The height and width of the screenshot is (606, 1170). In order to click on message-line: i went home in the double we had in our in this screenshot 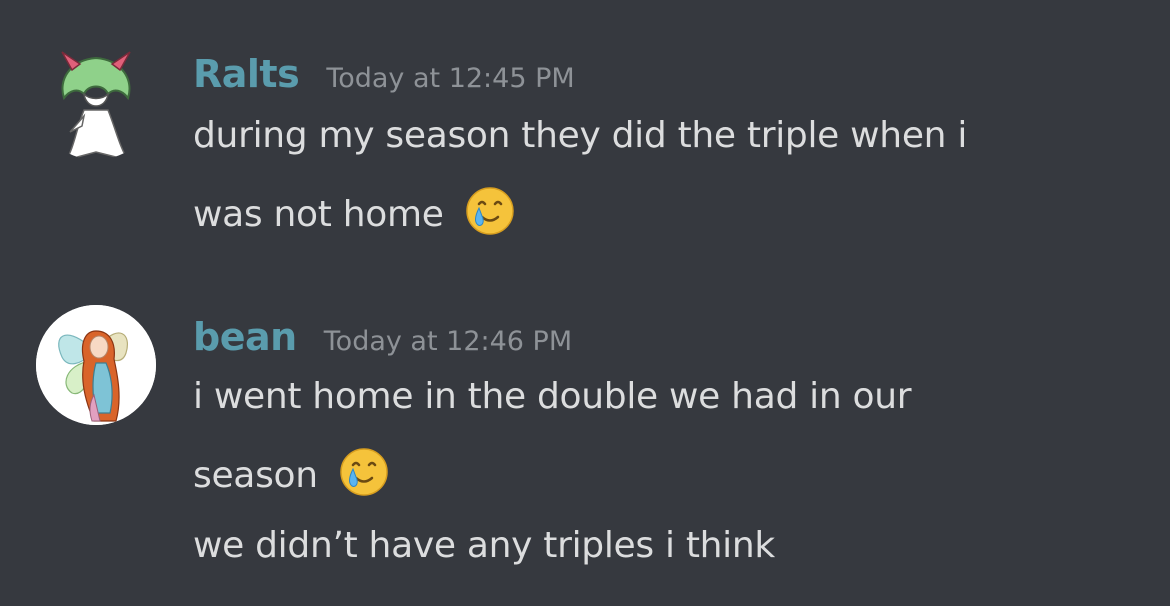, I will do `click(552, 396)`.